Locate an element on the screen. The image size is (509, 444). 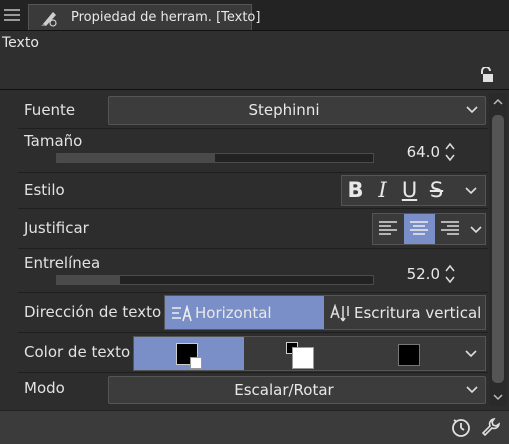
line-spacing-row: Entrelínea 52.0 is located at coordinates (253, 271).